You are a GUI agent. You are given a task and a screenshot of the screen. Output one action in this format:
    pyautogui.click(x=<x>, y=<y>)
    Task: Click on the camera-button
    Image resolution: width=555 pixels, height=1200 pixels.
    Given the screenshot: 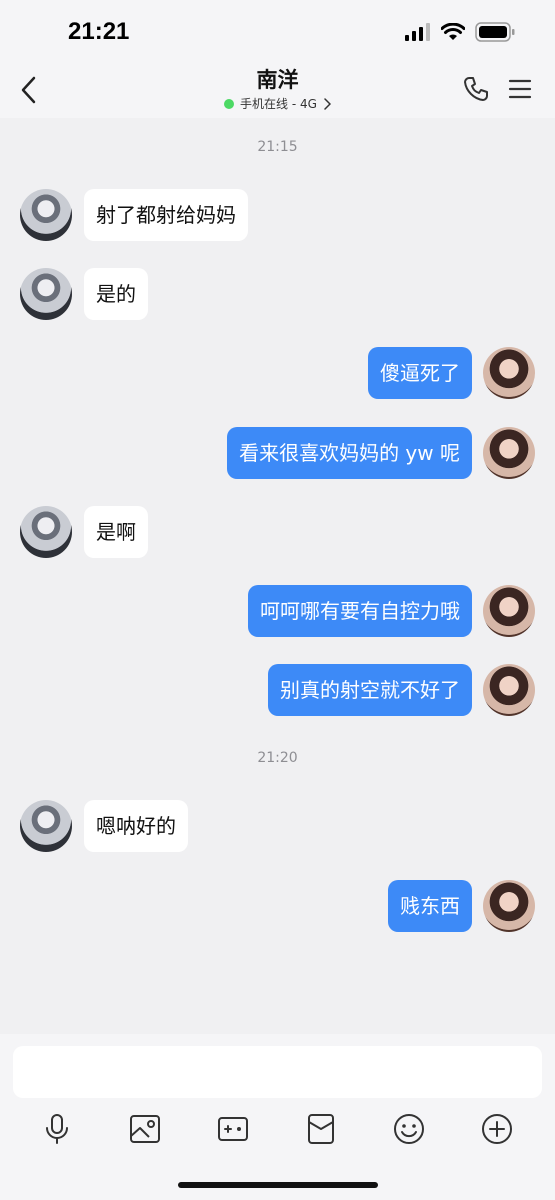 What is the action you would take?
    pyautogui.click(x=233, y=1129)
    